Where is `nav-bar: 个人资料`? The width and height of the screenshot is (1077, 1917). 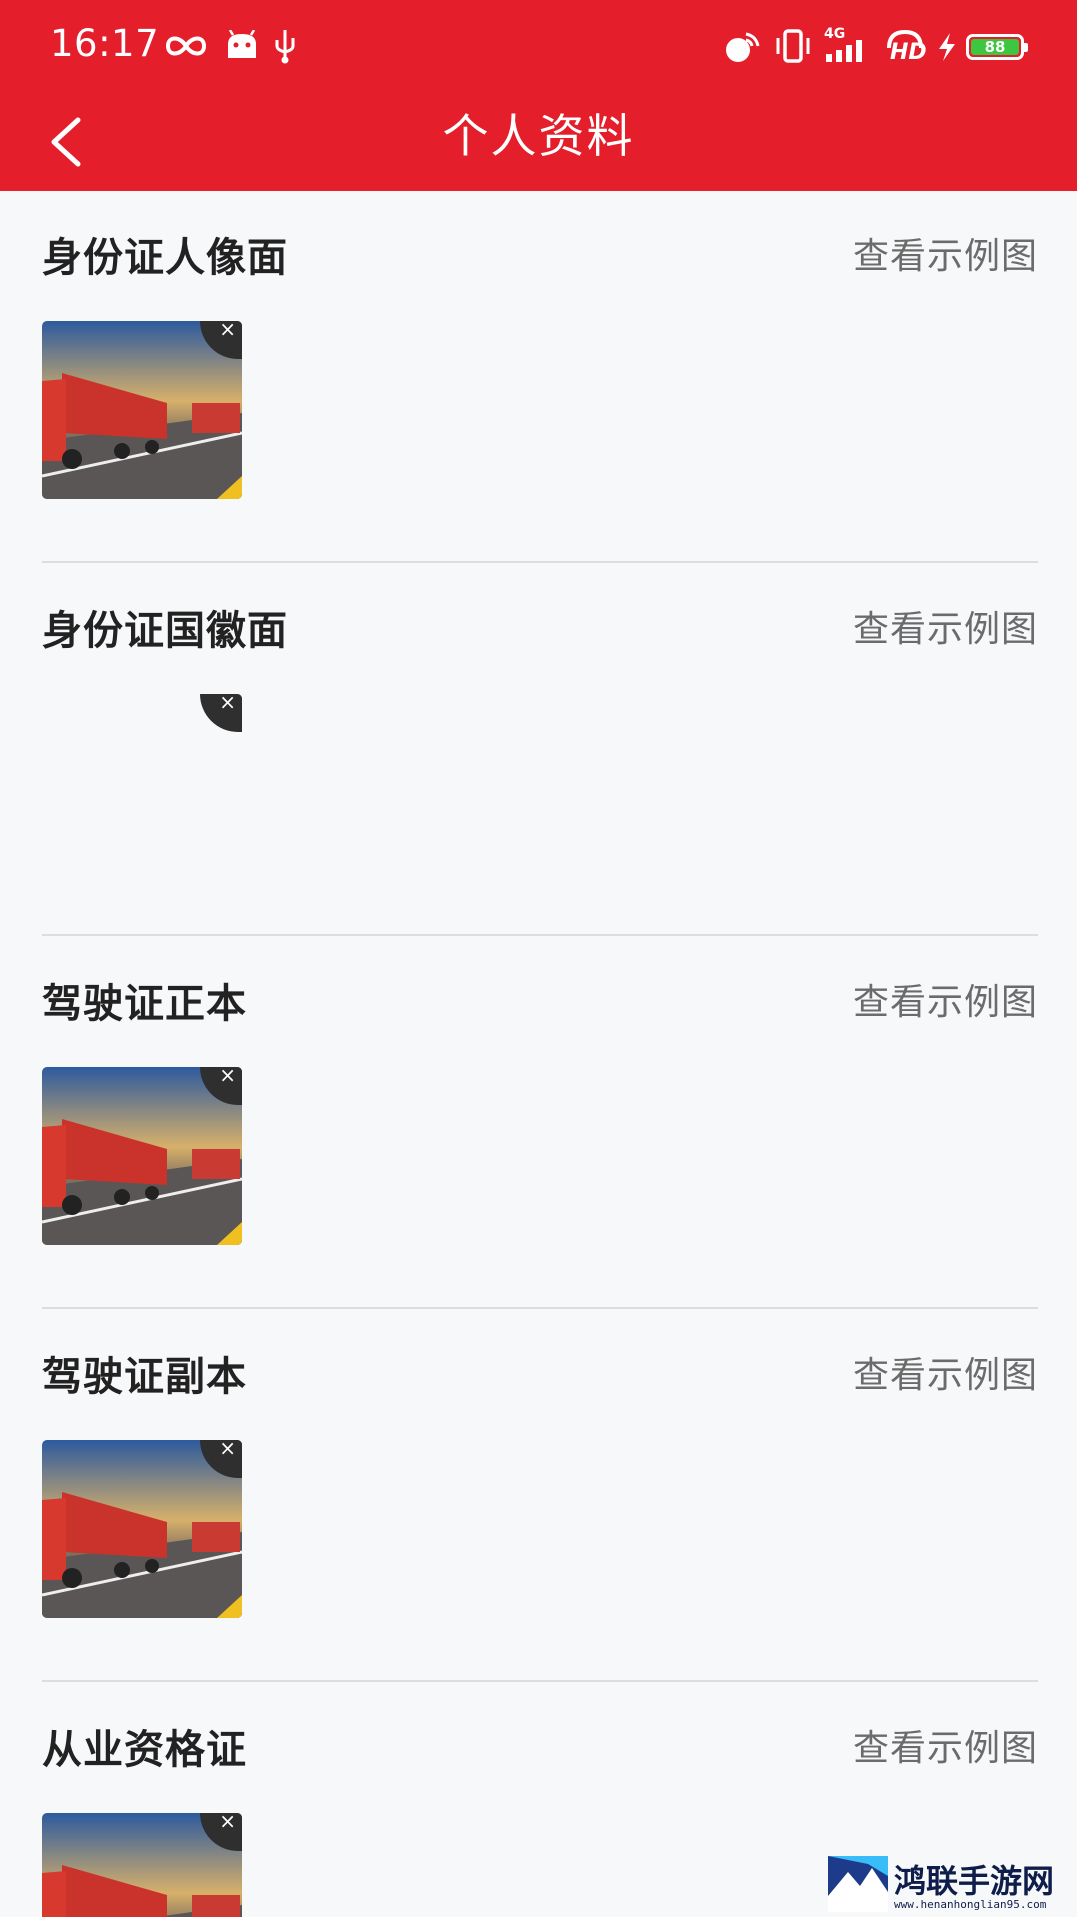 nav-bar: 个人资料 is located at coordinates (538, 143).